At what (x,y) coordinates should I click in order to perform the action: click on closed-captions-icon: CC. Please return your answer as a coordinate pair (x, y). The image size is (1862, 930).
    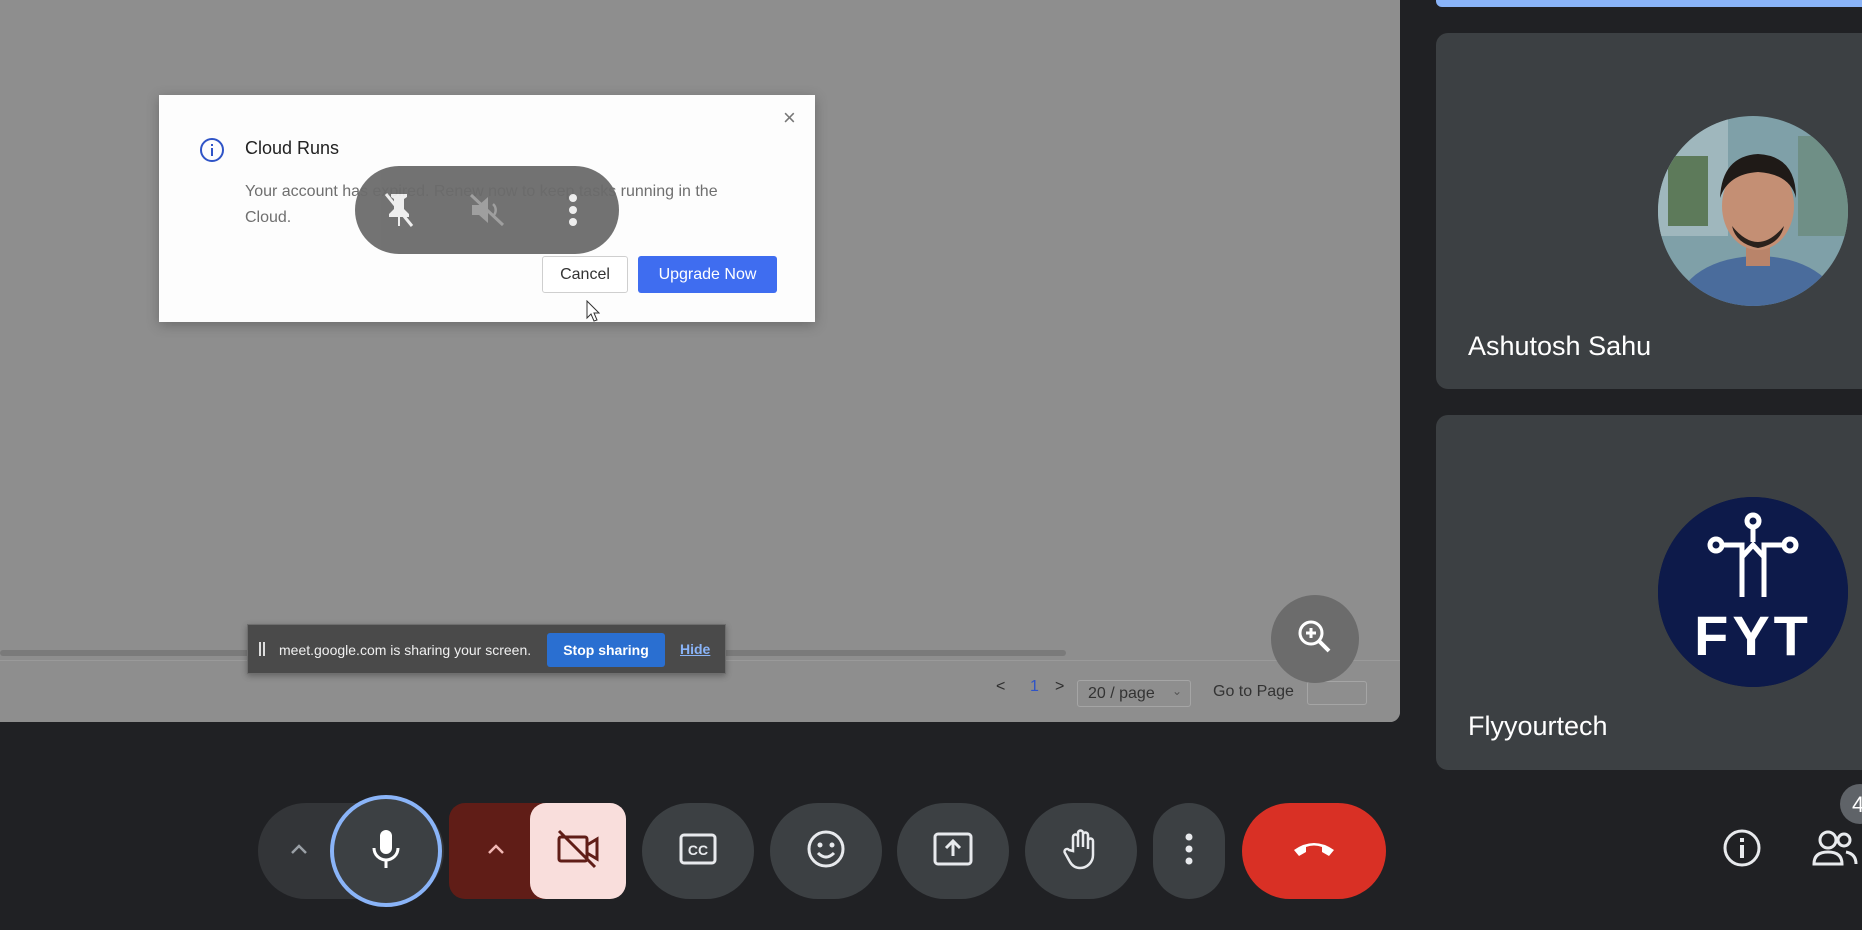
    Looking at the image, I should click on (698, 851).